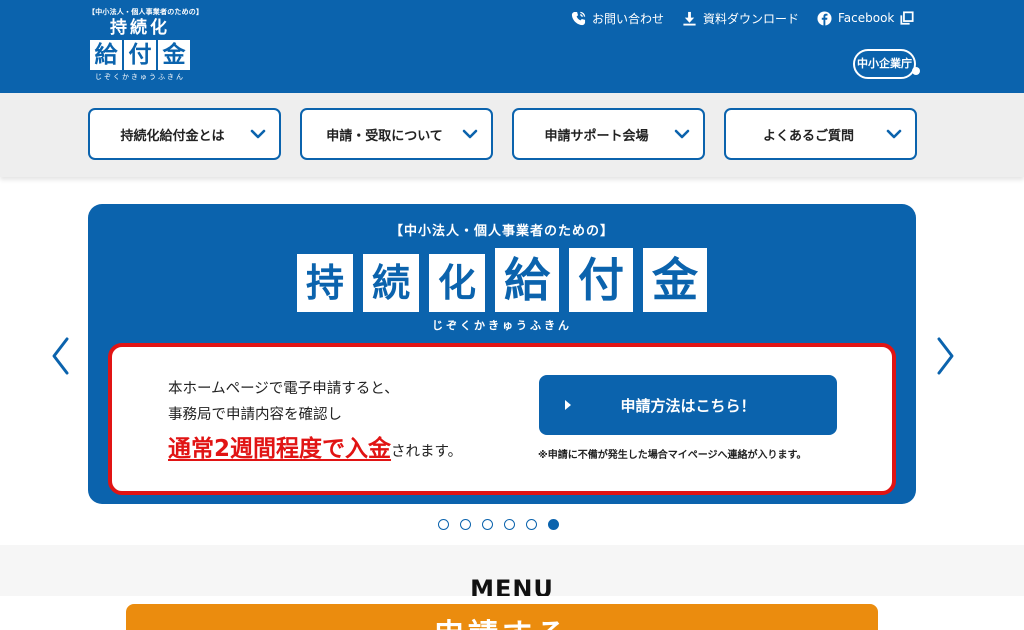 This screenshot has height=630, width=1024. What do you see at coordinates (391, 283) in the screenshot?
I see `hero-title-char: 続` at bounding box center [391, 283].